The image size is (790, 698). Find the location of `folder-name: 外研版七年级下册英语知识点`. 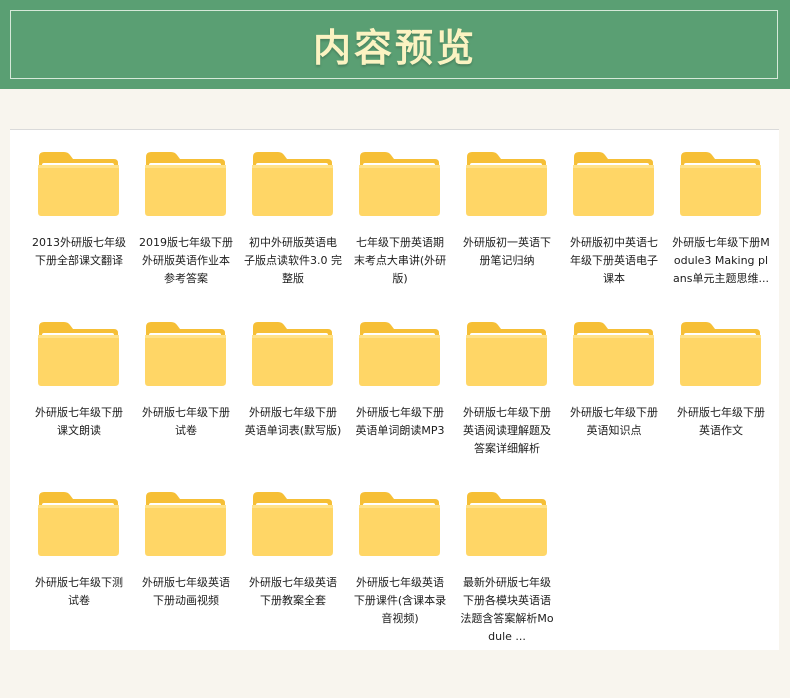

folder-name: 外研版七年级下册英语知识点 is located at coordinates (614, 421).